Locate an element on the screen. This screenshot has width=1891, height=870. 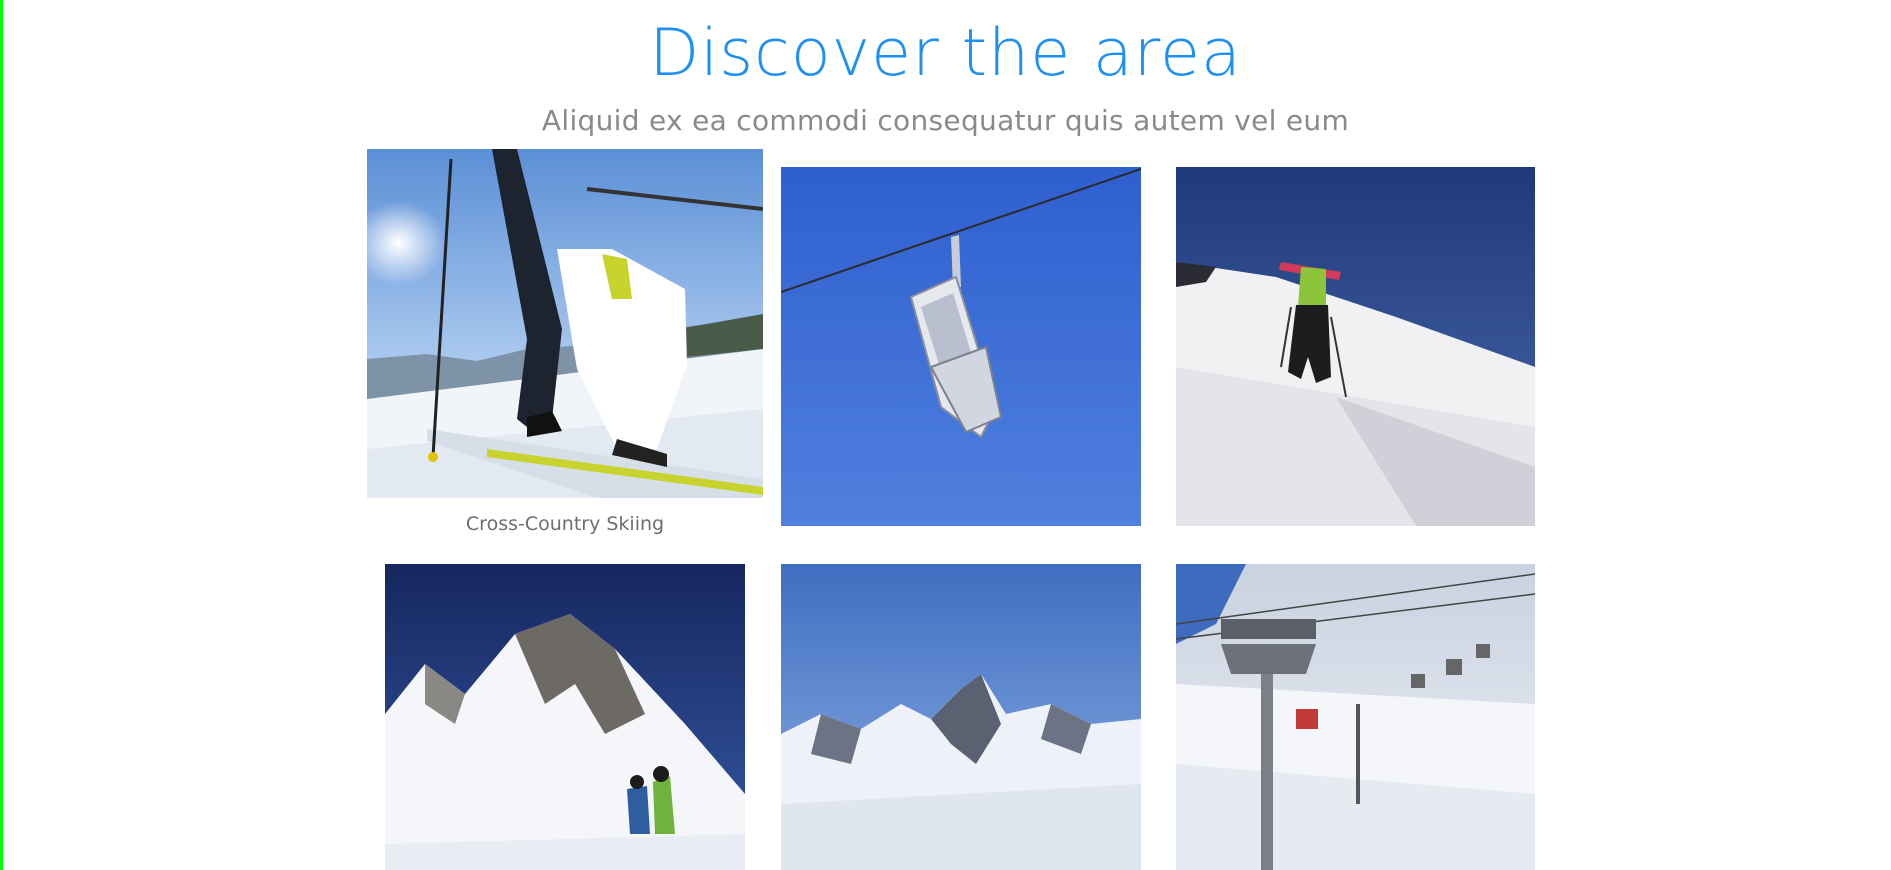
ski-lift-line-photo is located at coordinates (1355, 717).